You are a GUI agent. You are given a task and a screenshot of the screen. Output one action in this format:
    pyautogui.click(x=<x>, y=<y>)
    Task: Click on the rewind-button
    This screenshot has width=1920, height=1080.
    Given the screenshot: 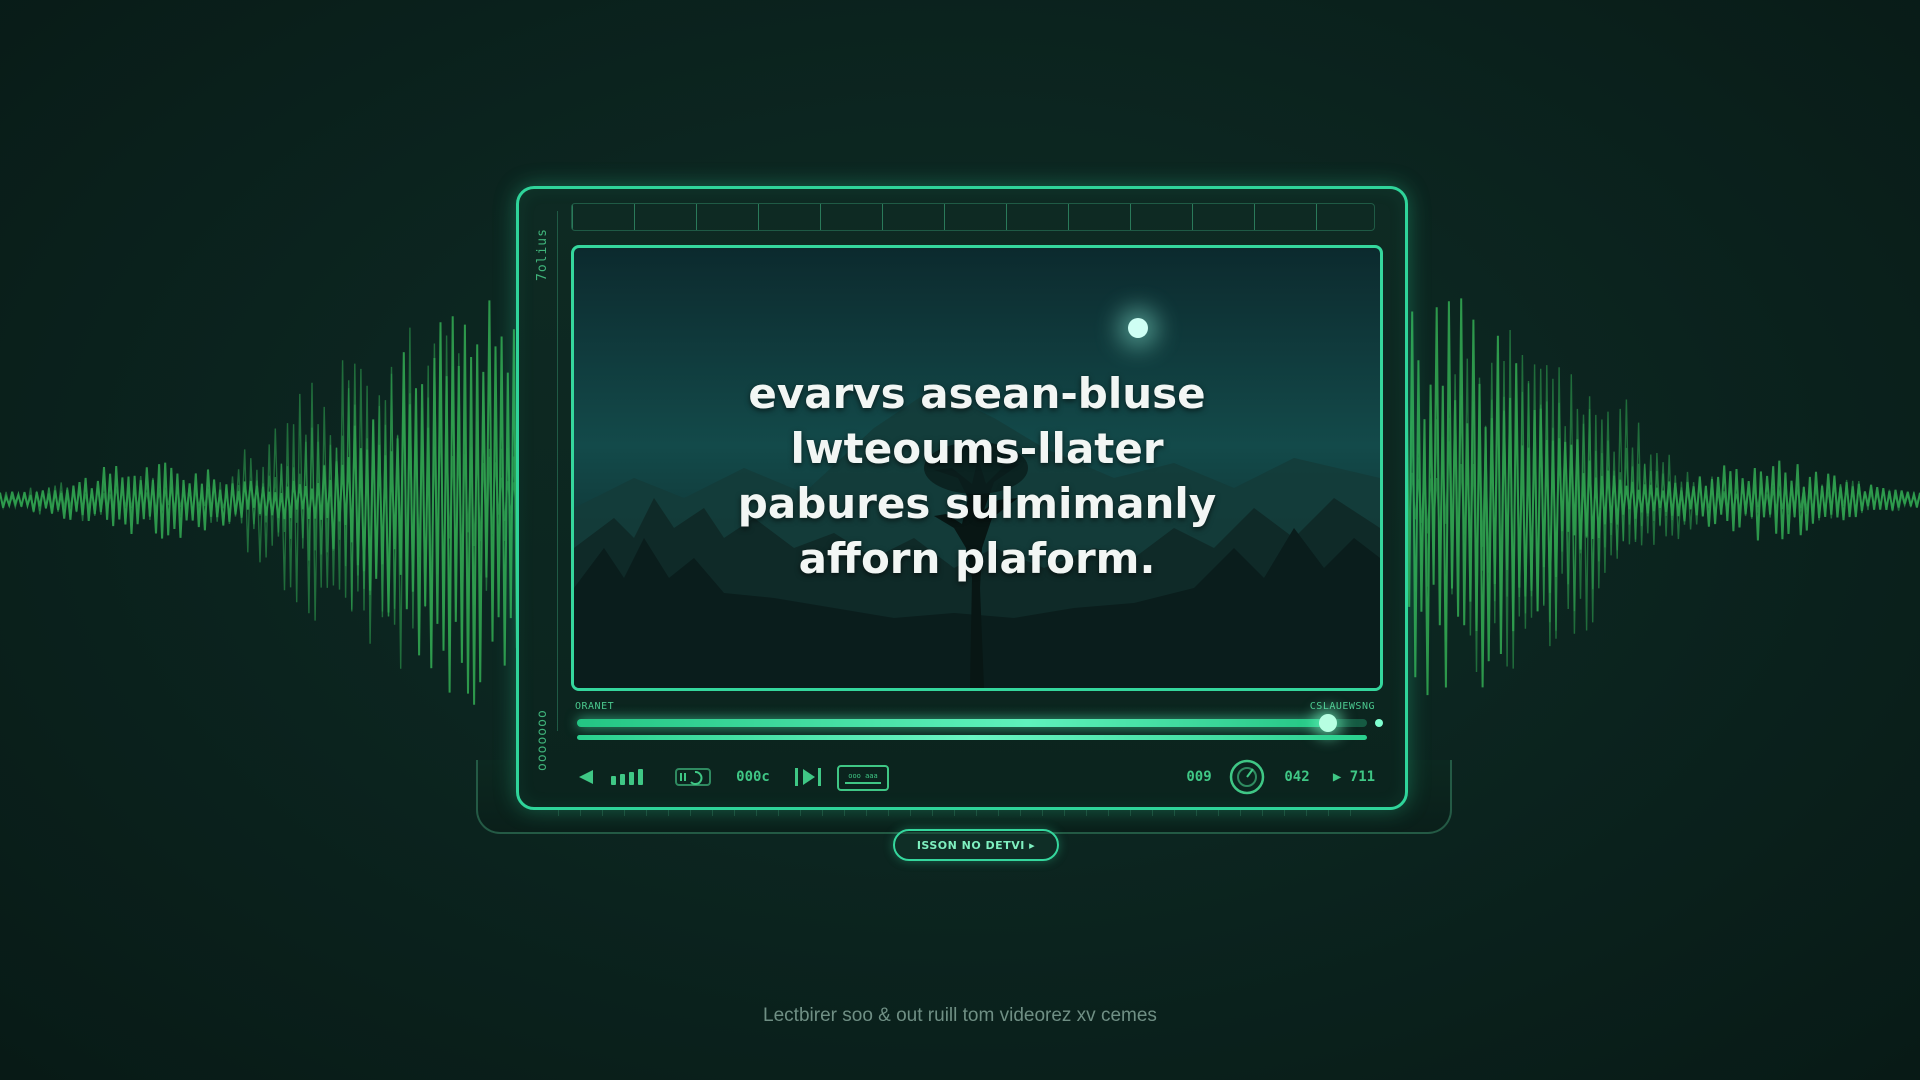 What is the action you would take?
    pyautogui.click(x=586, y=777)
    